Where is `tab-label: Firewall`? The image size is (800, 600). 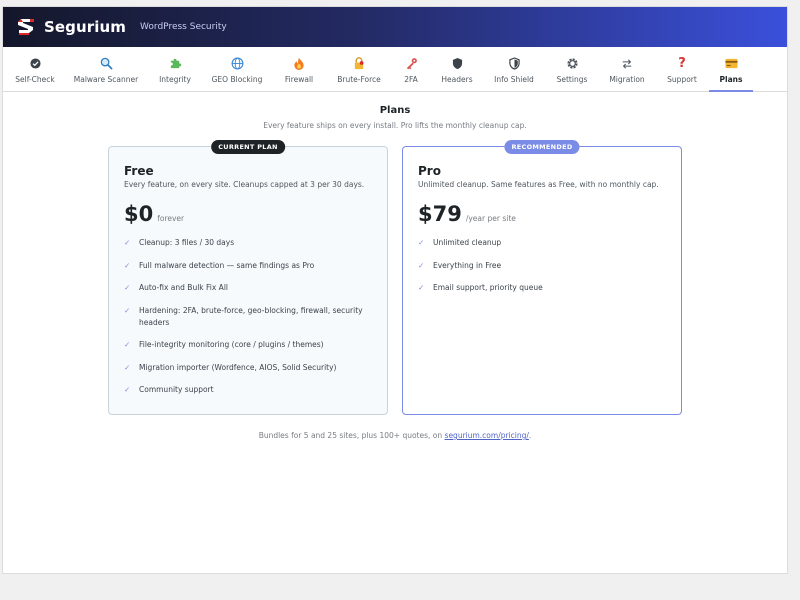 tab-label: Firewall is located at coordinates (299, 79).